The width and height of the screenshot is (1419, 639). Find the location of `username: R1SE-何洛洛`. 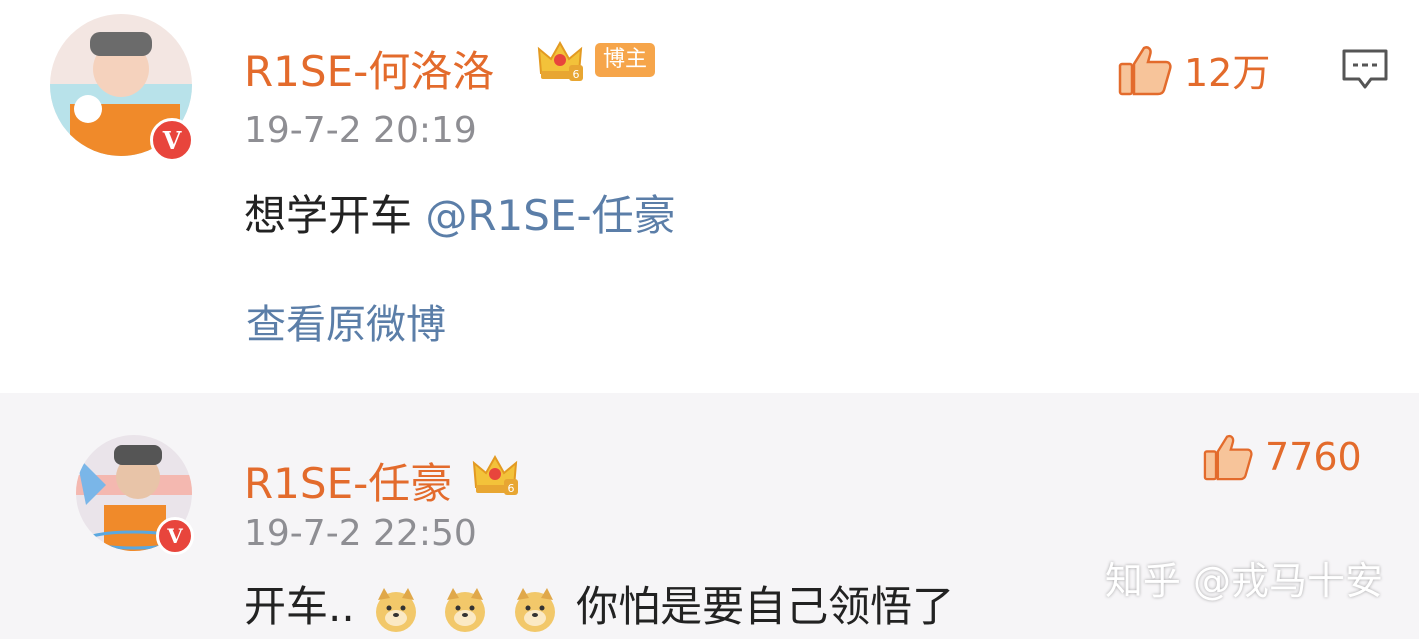

username: R1SE-何洛洛 is located at coordinates (369, 68).